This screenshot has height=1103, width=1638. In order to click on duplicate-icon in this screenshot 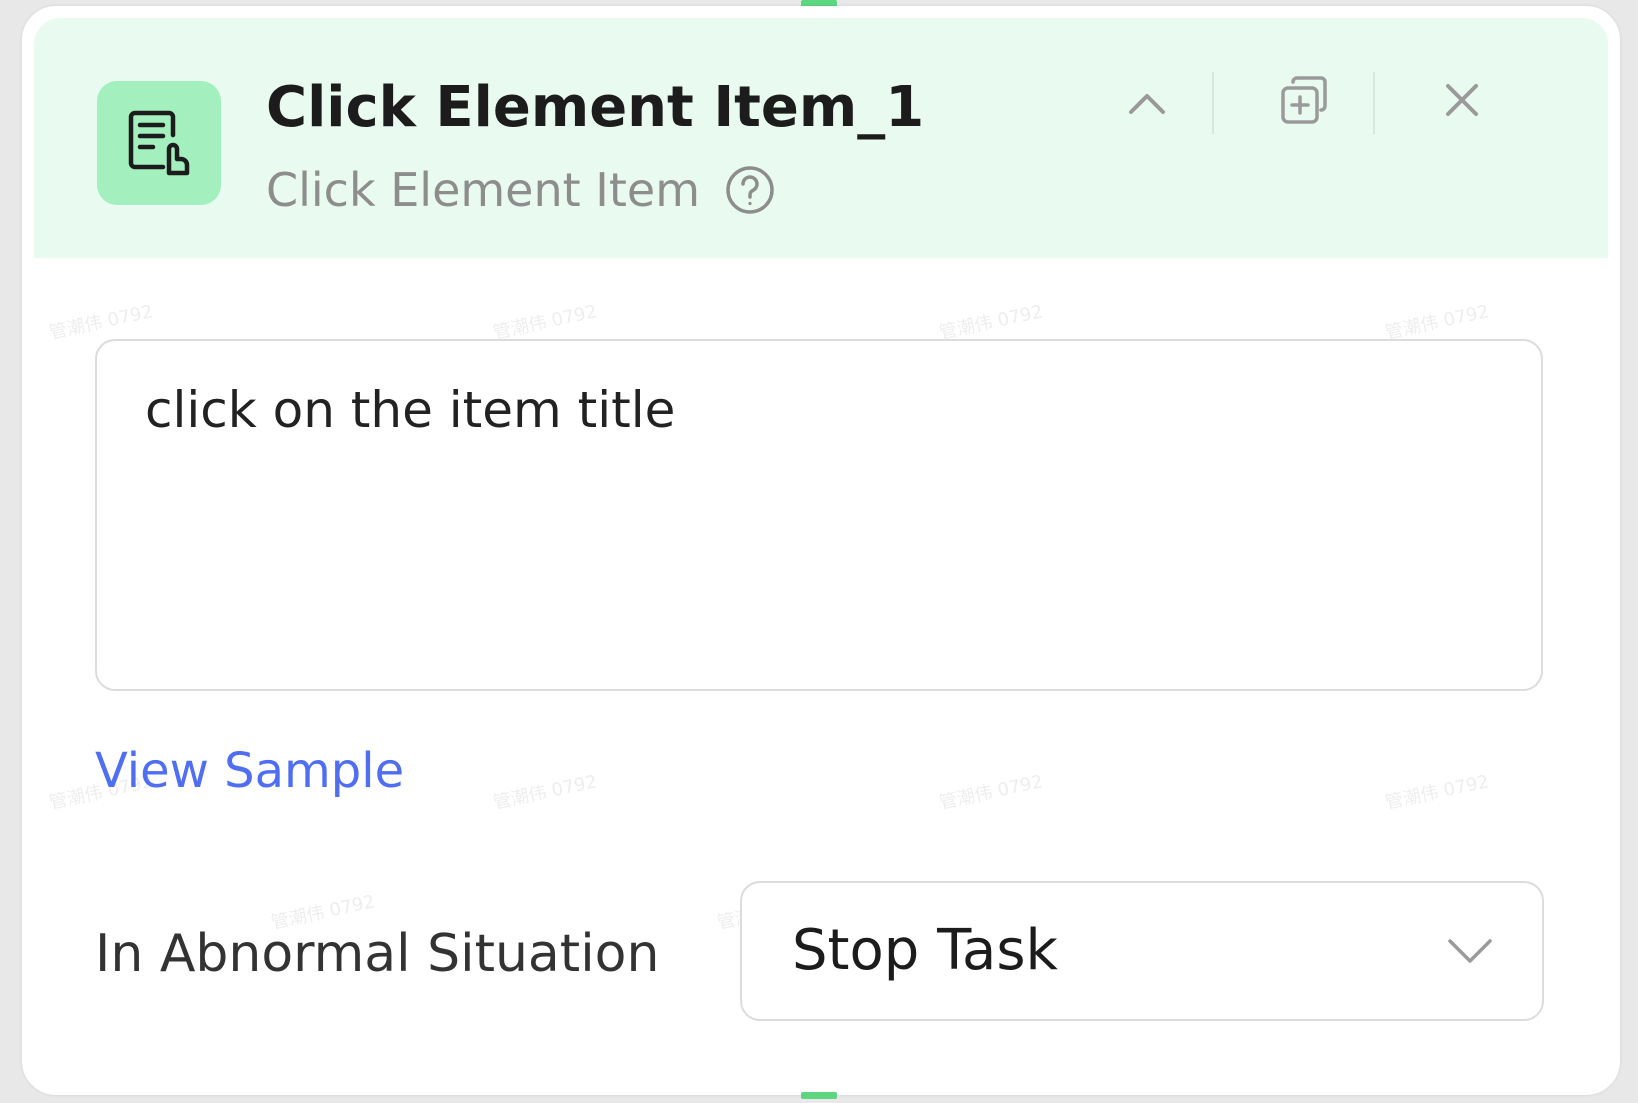, I will do `click(1304, 100)`.